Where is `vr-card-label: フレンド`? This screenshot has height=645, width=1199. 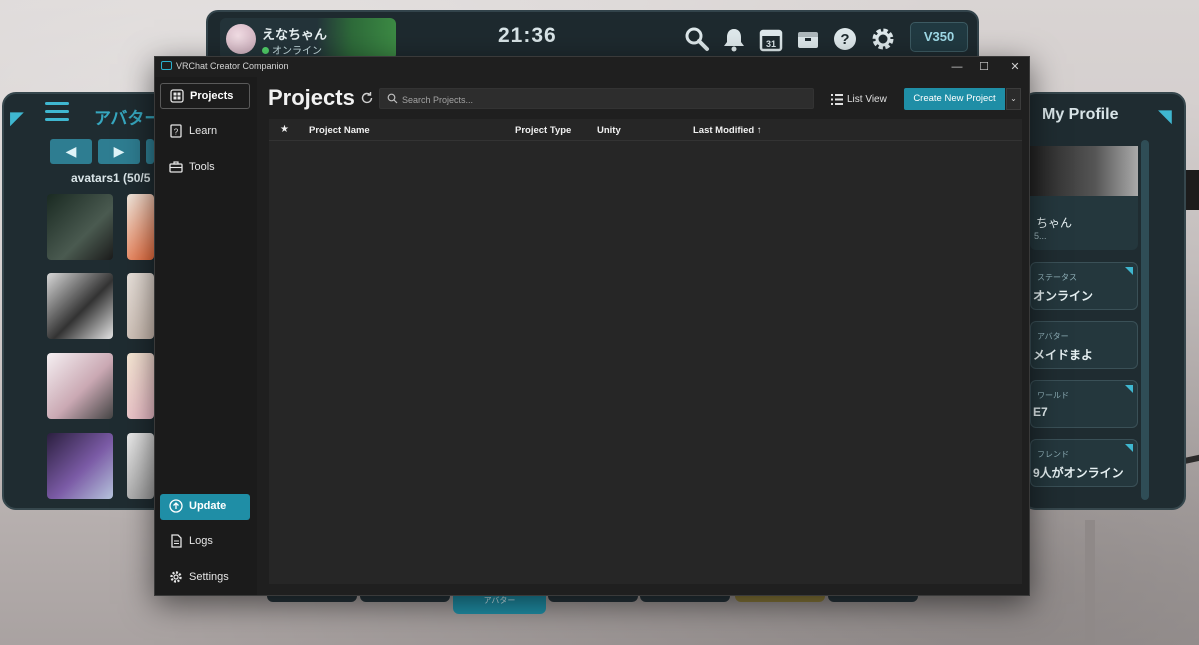
vr-card-label: フレンド is located at coordinates (1053, 454).